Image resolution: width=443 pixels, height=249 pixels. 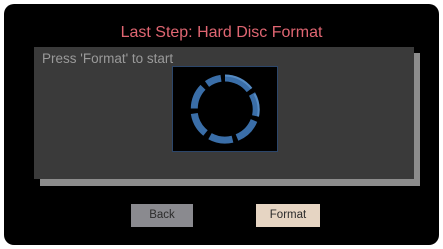 I want to click on back-button: Back, so click(x=162, y=215).